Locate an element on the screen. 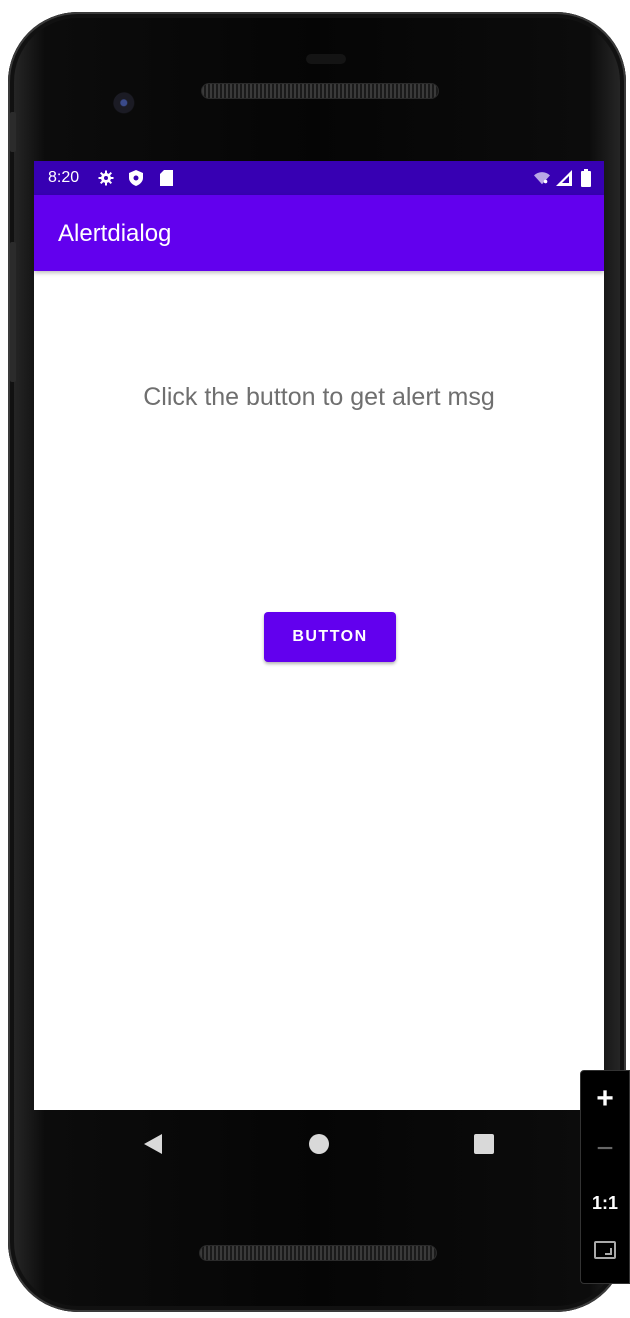  back-icon is located at coordinates (153, 1144).